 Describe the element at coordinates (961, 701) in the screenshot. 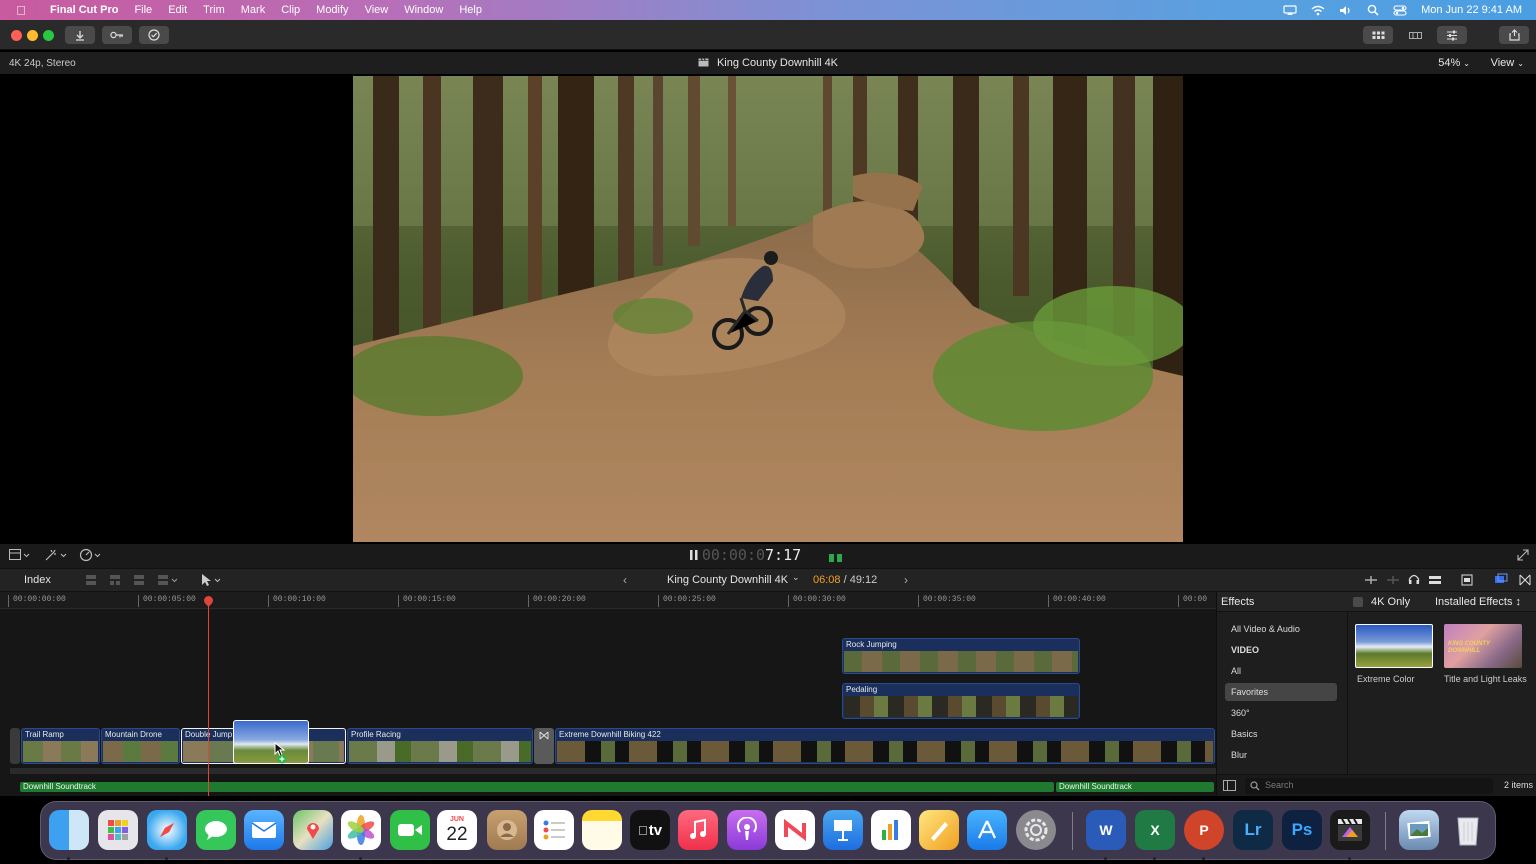

I see `connected-clip-pedaling: Pedaling` at that location.